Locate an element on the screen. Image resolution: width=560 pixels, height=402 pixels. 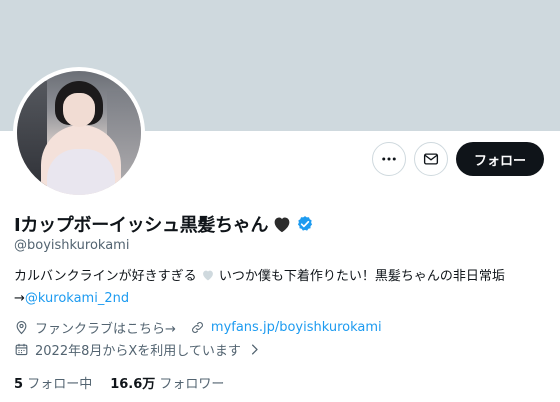
followers-count: 16.6万 is located at coordinates (133, 384).